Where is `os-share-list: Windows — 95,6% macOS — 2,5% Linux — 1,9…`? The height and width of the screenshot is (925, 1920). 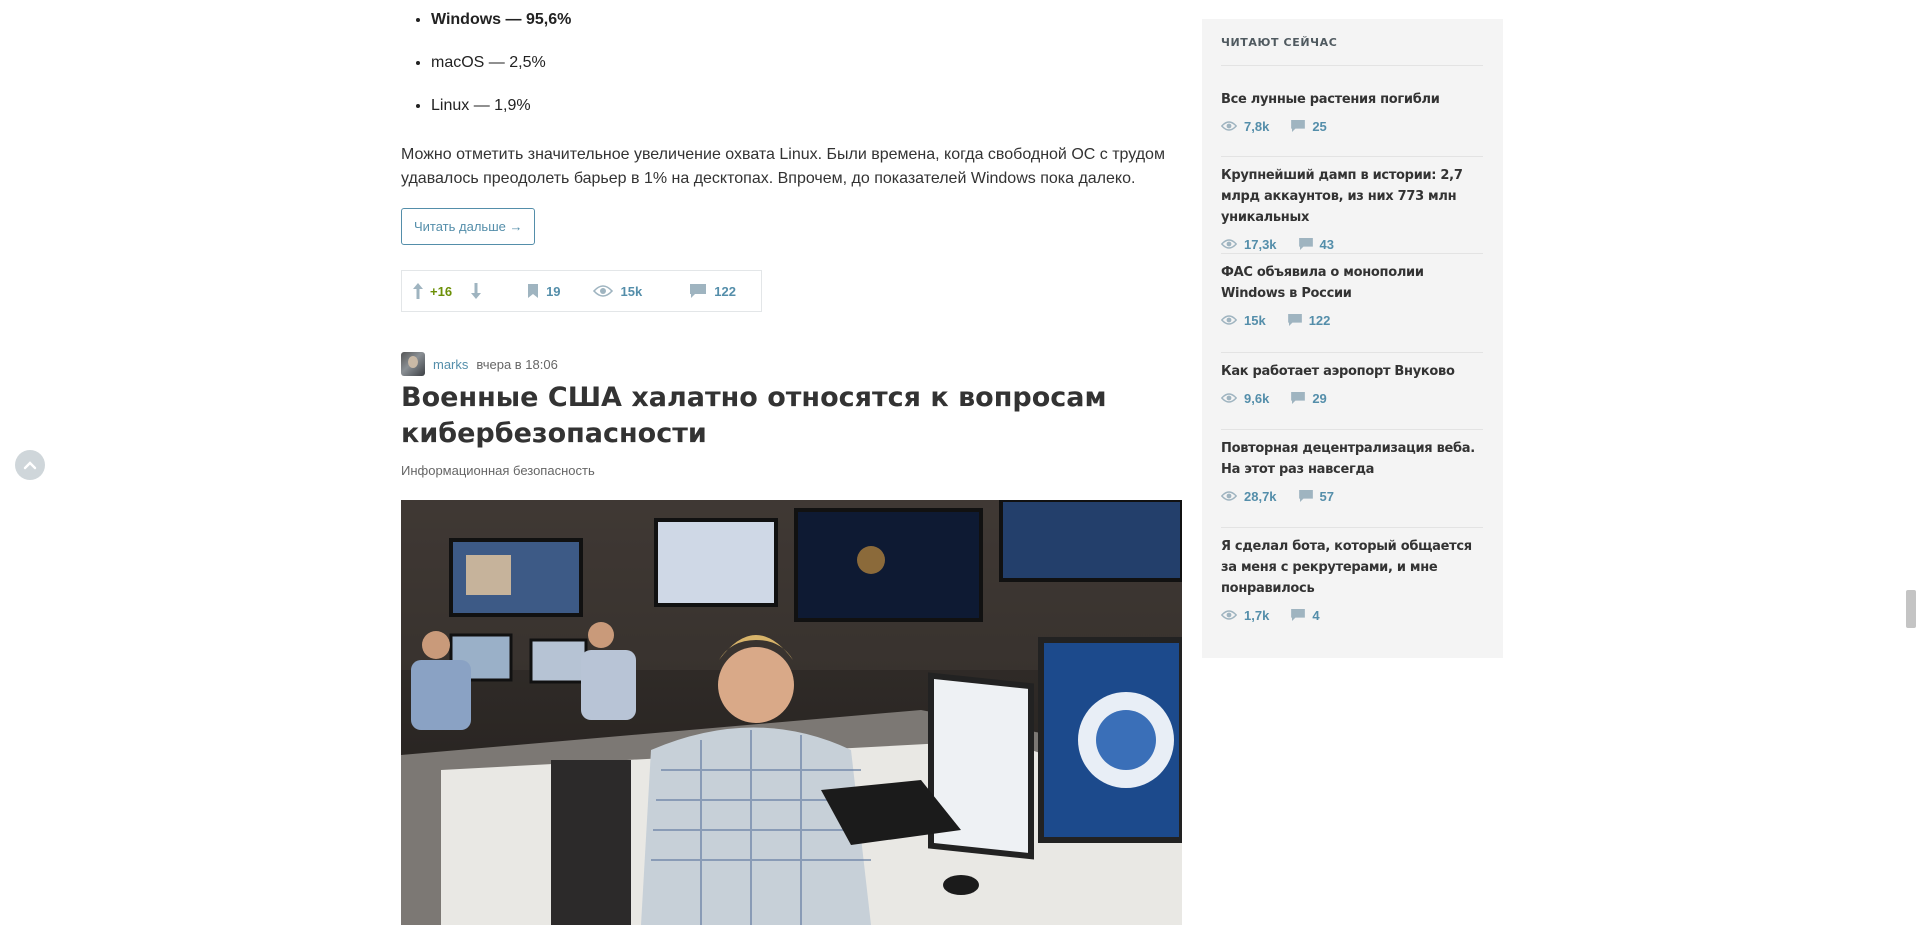 os-share-list: Windows — 95,6% macOS — 2,5% Linux — 1,9… is located at coordinates (791, 63).